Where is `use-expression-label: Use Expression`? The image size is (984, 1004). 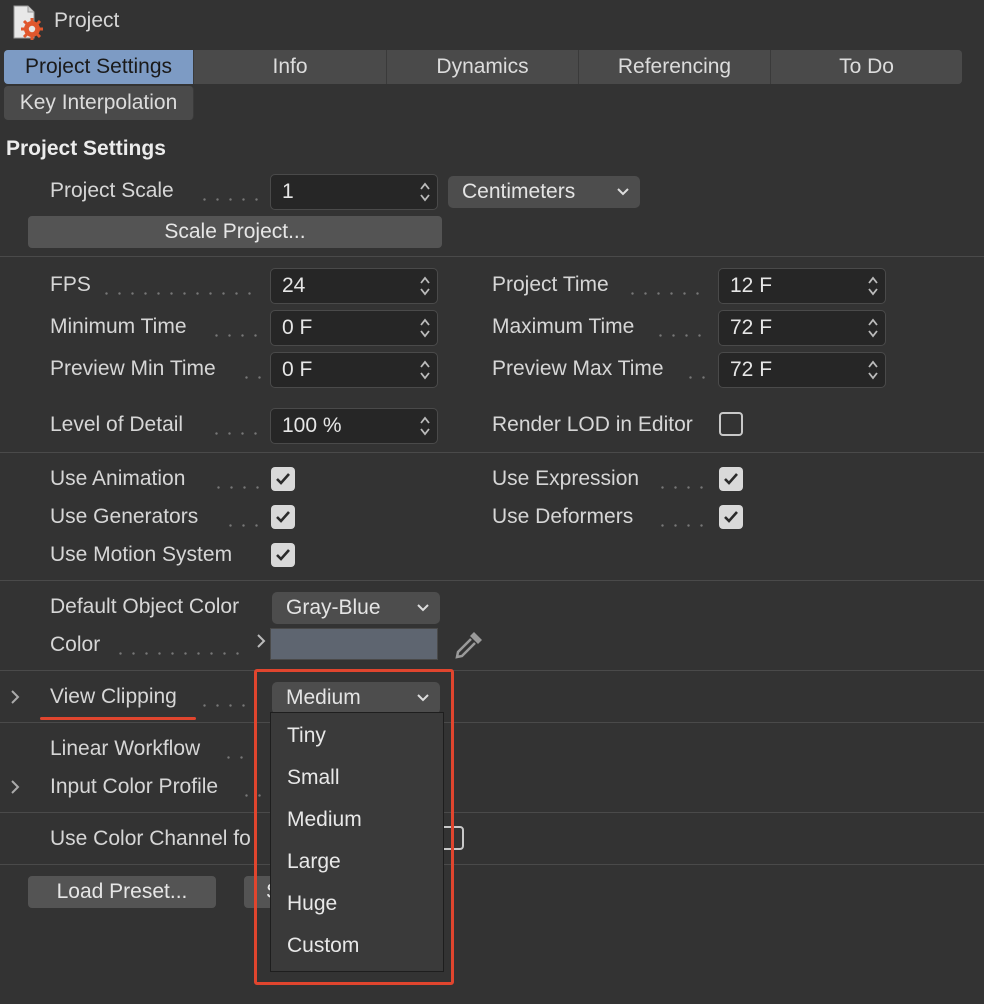
use-expression-label: Use Expression is located at coordinates (566, 478).